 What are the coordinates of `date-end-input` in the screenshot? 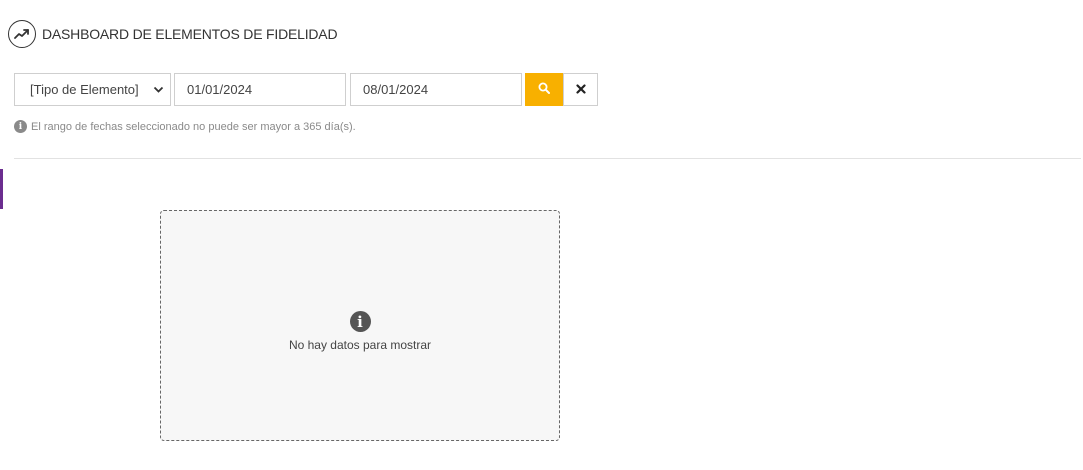 It's located at (436, 89).